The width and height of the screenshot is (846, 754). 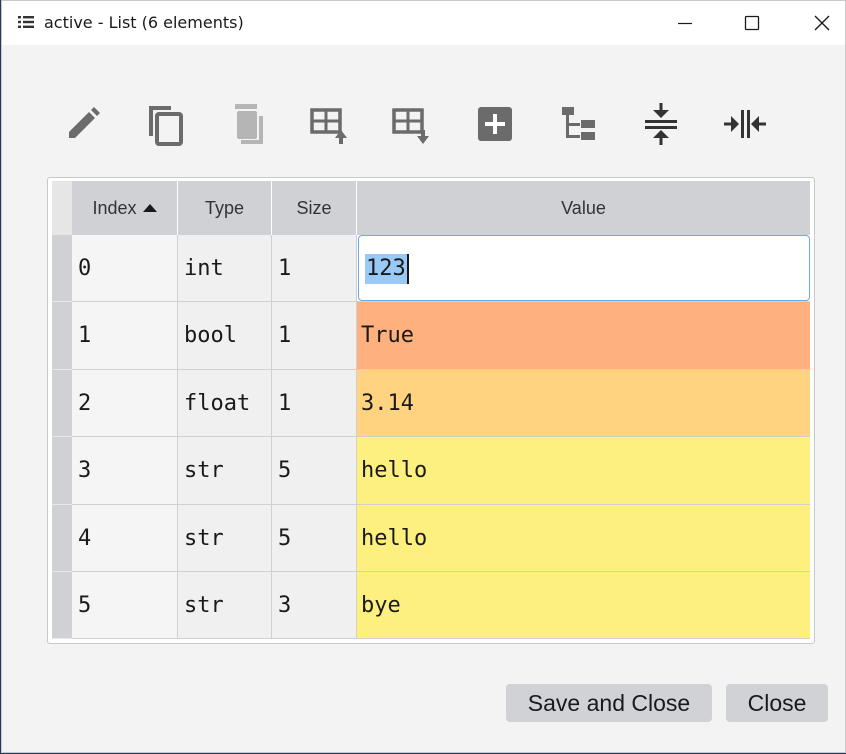 I want to click on window-title: active - List (6 elements), so click(x=144, y=22).